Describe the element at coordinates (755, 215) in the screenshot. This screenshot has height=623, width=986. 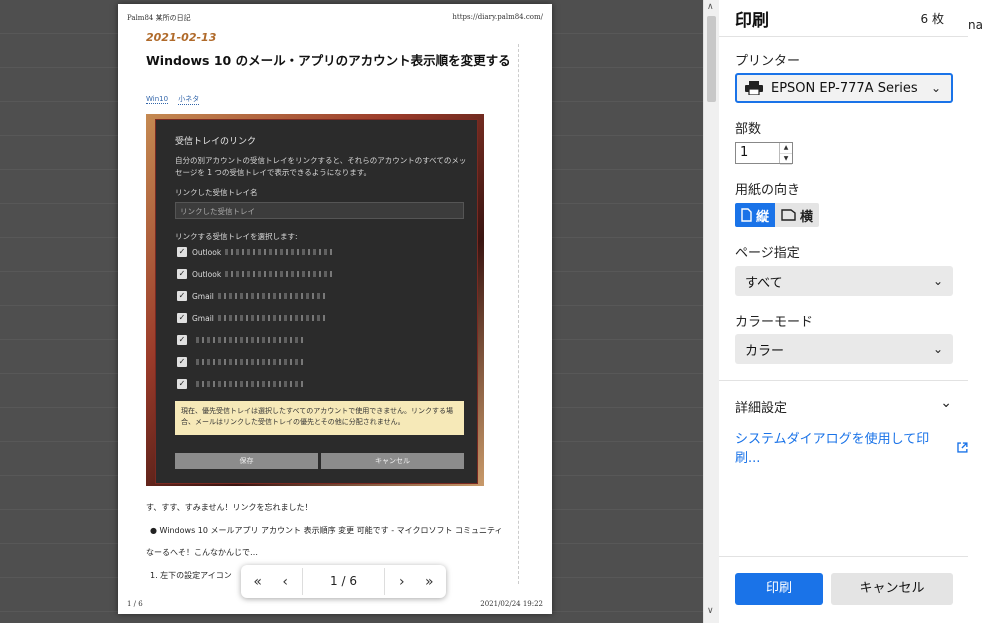
I see `portrait-button: 縦` at that location.